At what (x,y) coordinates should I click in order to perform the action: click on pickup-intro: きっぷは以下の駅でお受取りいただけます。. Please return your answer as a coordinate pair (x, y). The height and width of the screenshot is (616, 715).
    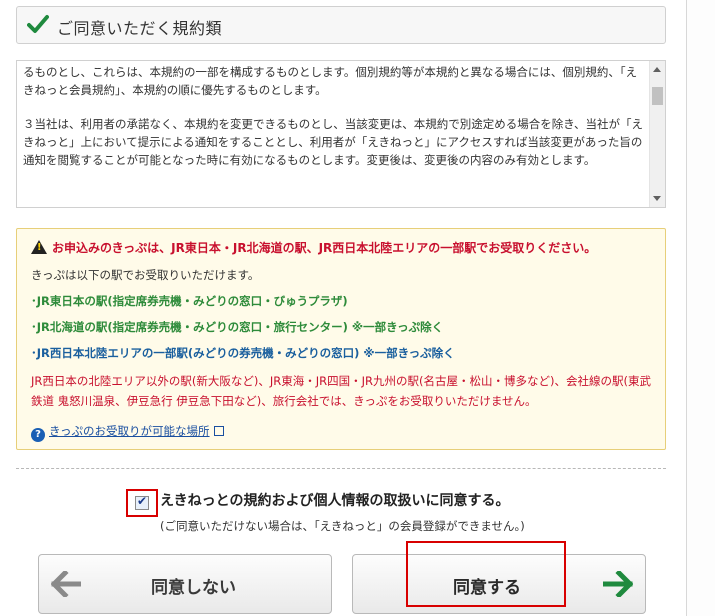
    Looking at the image, I should click on (145, 275).